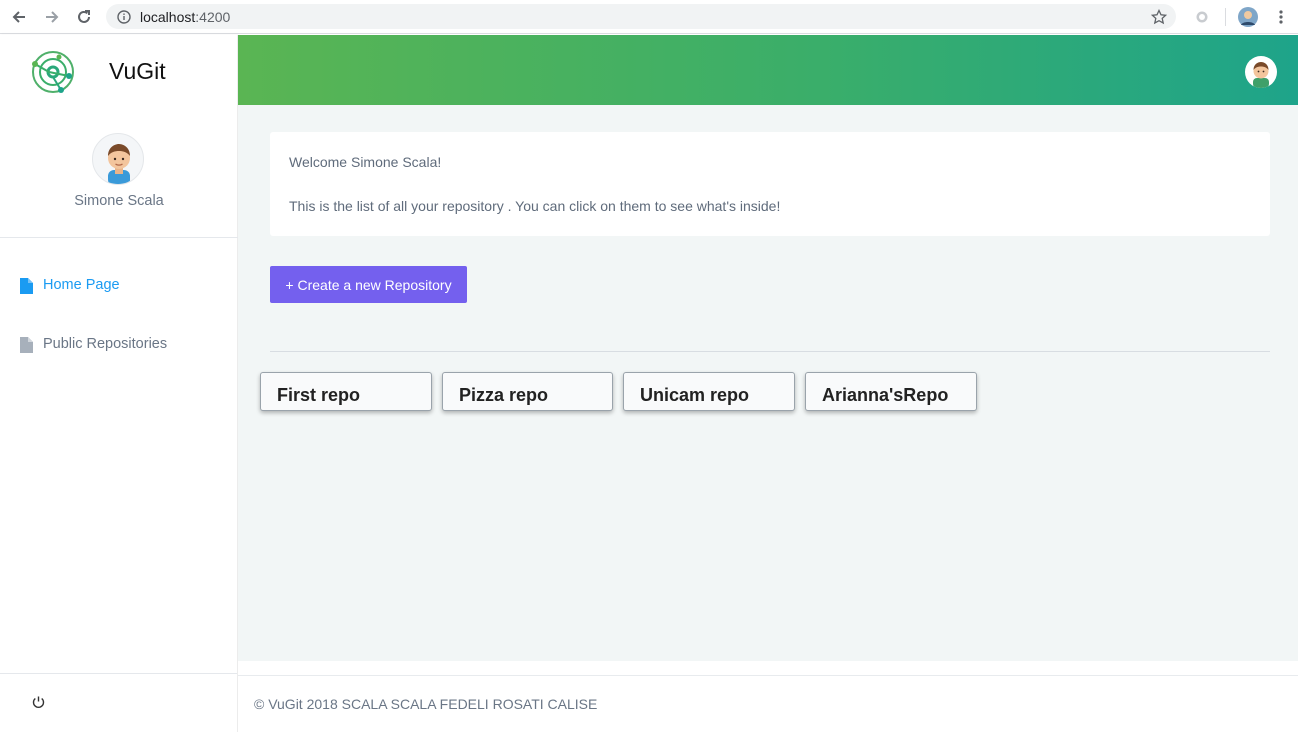 This screenshot has width=1298, height=732. I want to click on create-repository-button: + Create a new Repository, so click(368, 284).